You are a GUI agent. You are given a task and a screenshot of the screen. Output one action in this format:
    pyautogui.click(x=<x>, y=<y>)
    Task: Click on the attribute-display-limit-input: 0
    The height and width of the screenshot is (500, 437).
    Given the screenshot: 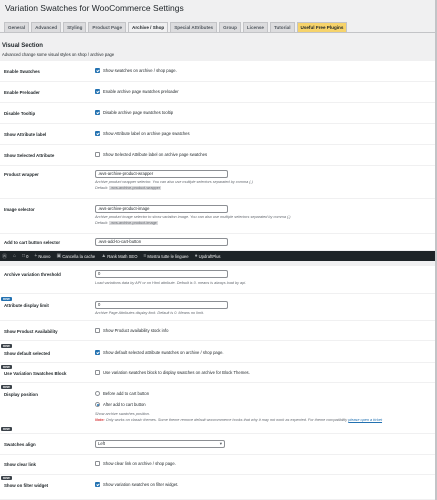 What is the action you would take?
    pyautogui.click(x=161, y=305)
    